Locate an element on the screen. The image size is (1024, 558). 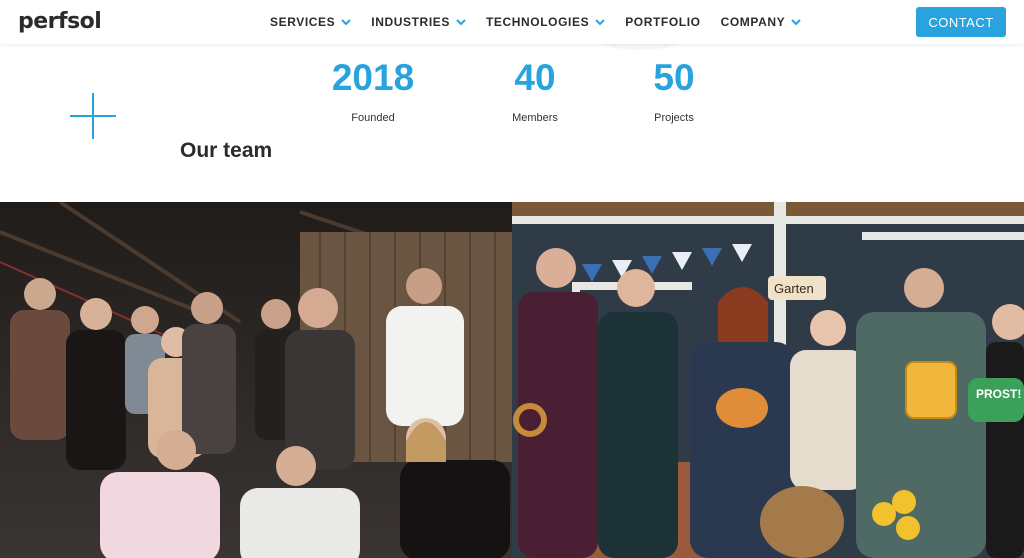
section-title-our-team: Our team is located at coordinates (226, 150).